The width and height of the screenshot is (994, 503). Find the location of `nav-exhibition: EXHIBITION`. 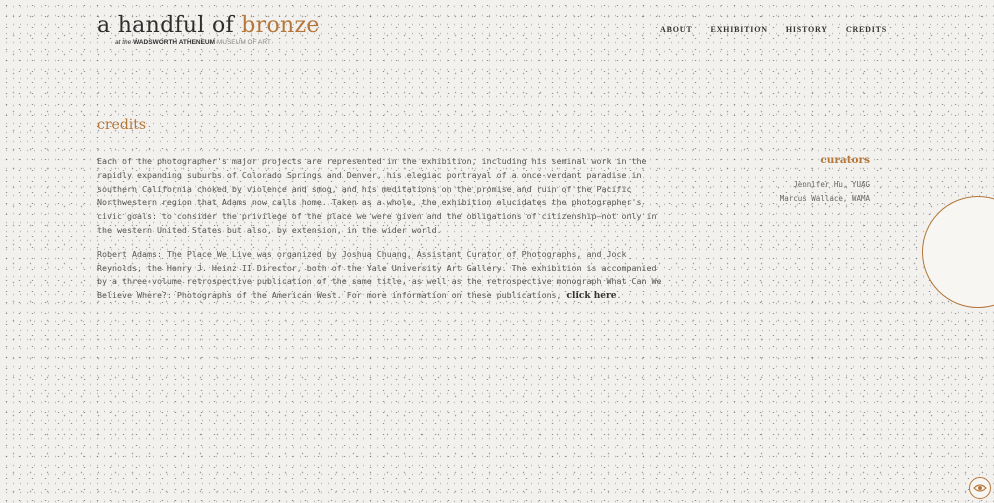

nav-exhibition: EXHIBITION is located at coordinates (738, 29).